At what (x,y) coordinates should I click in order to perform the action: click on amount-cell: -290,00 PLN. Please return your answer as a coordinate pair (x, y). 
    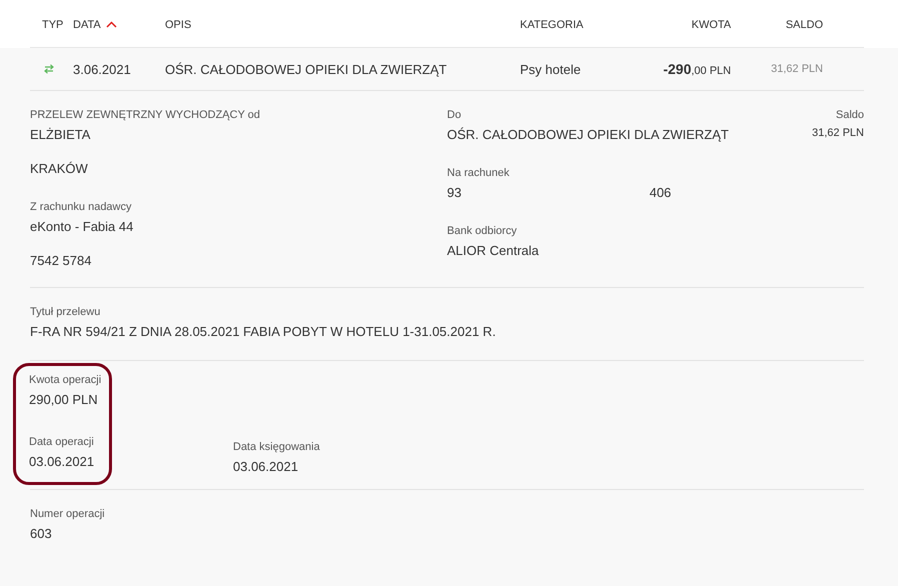
    Looking at the image, I should click on (697, 69).